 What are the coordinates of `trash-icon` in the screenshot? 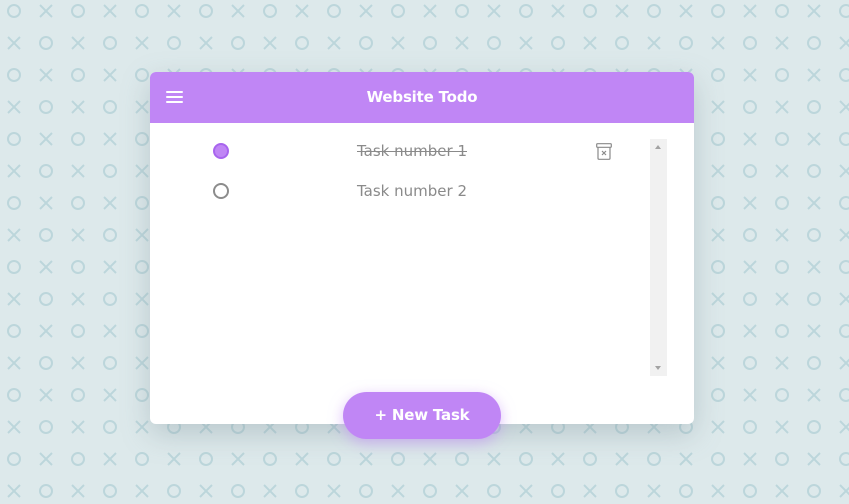 It's located at (604, 151).